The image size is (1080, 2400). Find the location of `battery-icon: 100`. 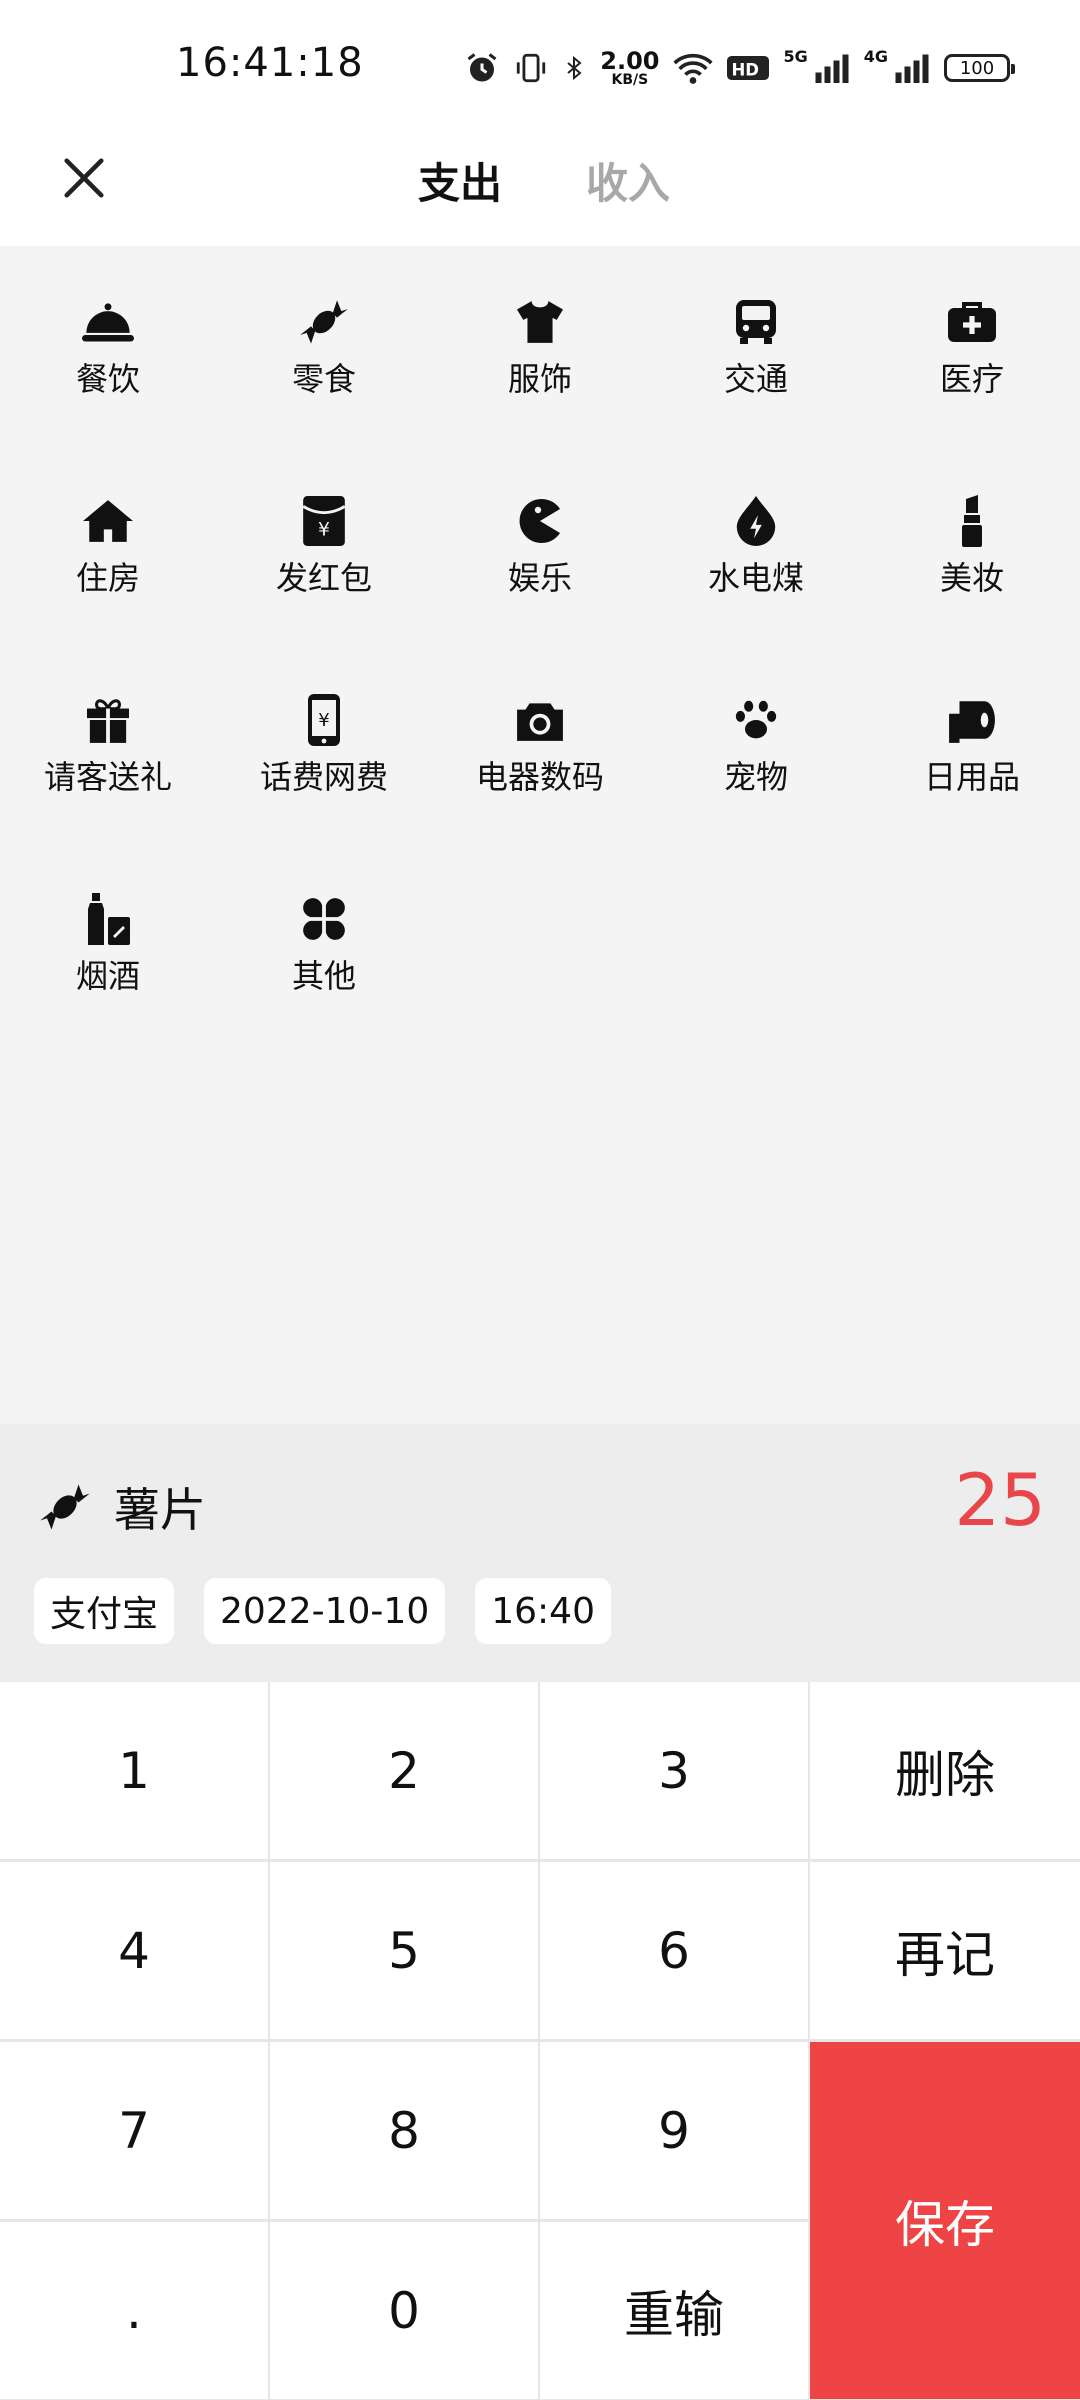

battery-icon: 100 is located at coordinates (979, 68).